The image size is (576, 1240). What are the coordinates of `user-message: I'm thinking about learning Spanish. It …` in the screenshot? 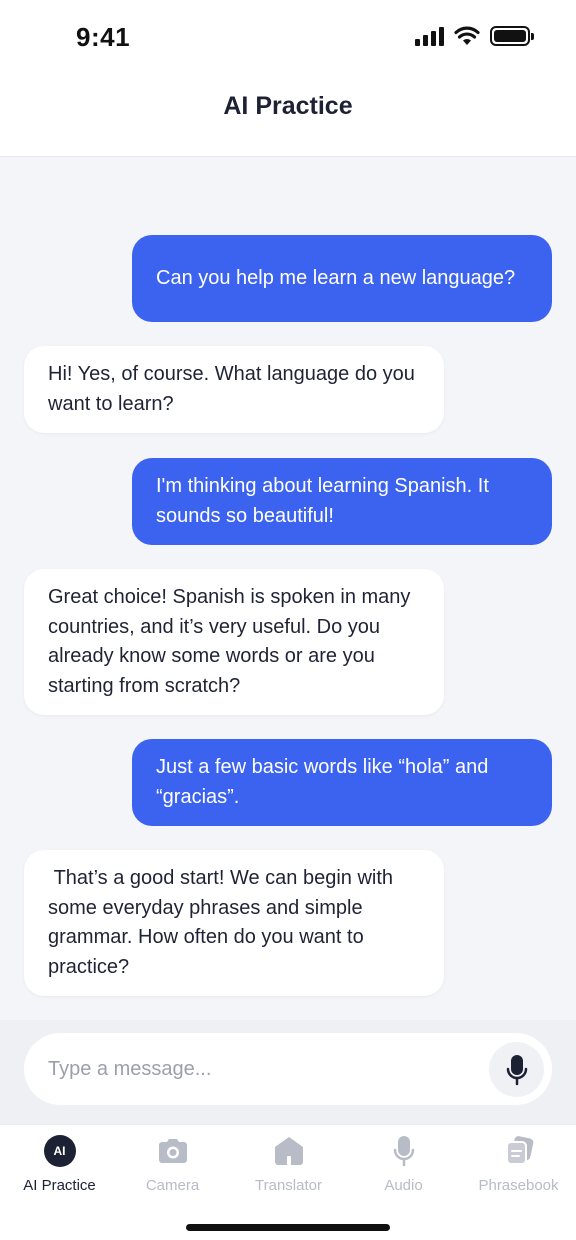 It's located at (342, 501).